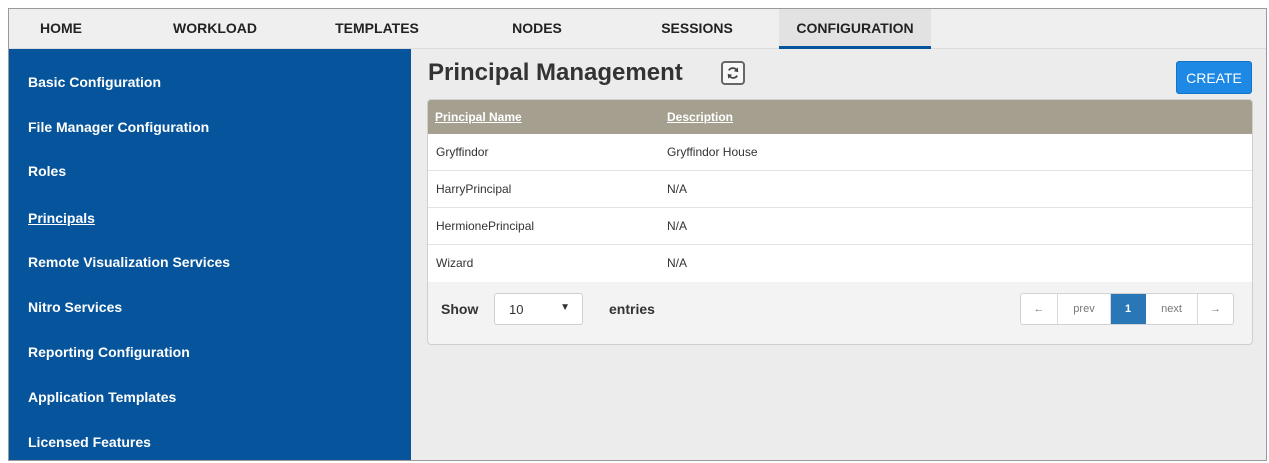  Describe the element at coordinates (75, 307) in the screenshot. I see `sidebar-item-nitro-services: Nitro Services` at that location.